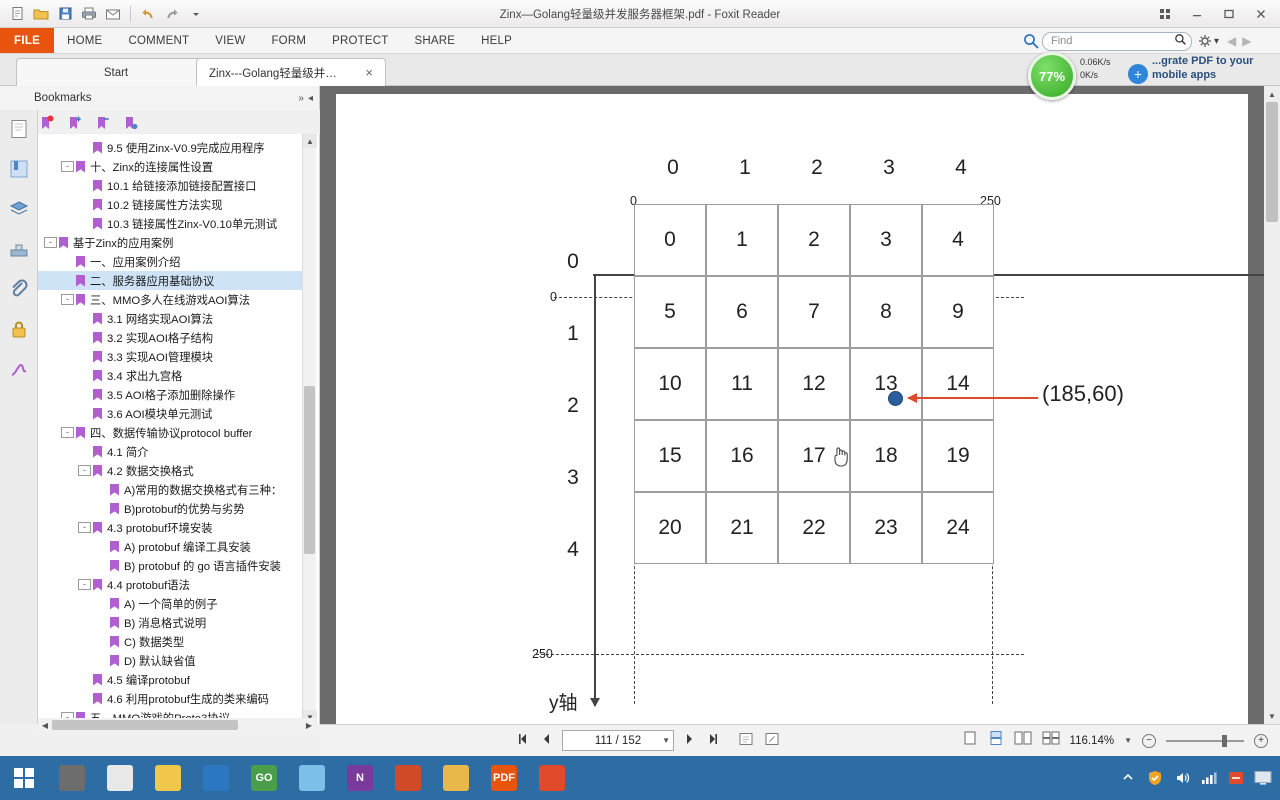  What do you see at coordinates (1117, 41) in the screenshot?
I see `find-input: Find` at bounding box center [1117, 41].